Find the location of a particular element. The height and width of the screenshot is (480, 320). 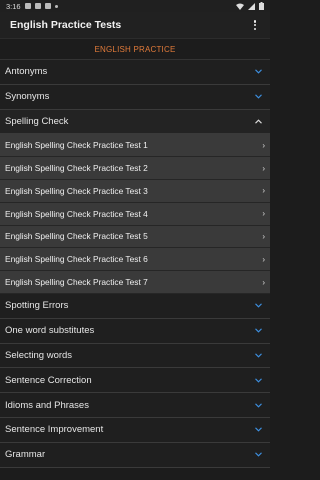

category-synonyms: Synonyms is located at coordinates (135, 97).